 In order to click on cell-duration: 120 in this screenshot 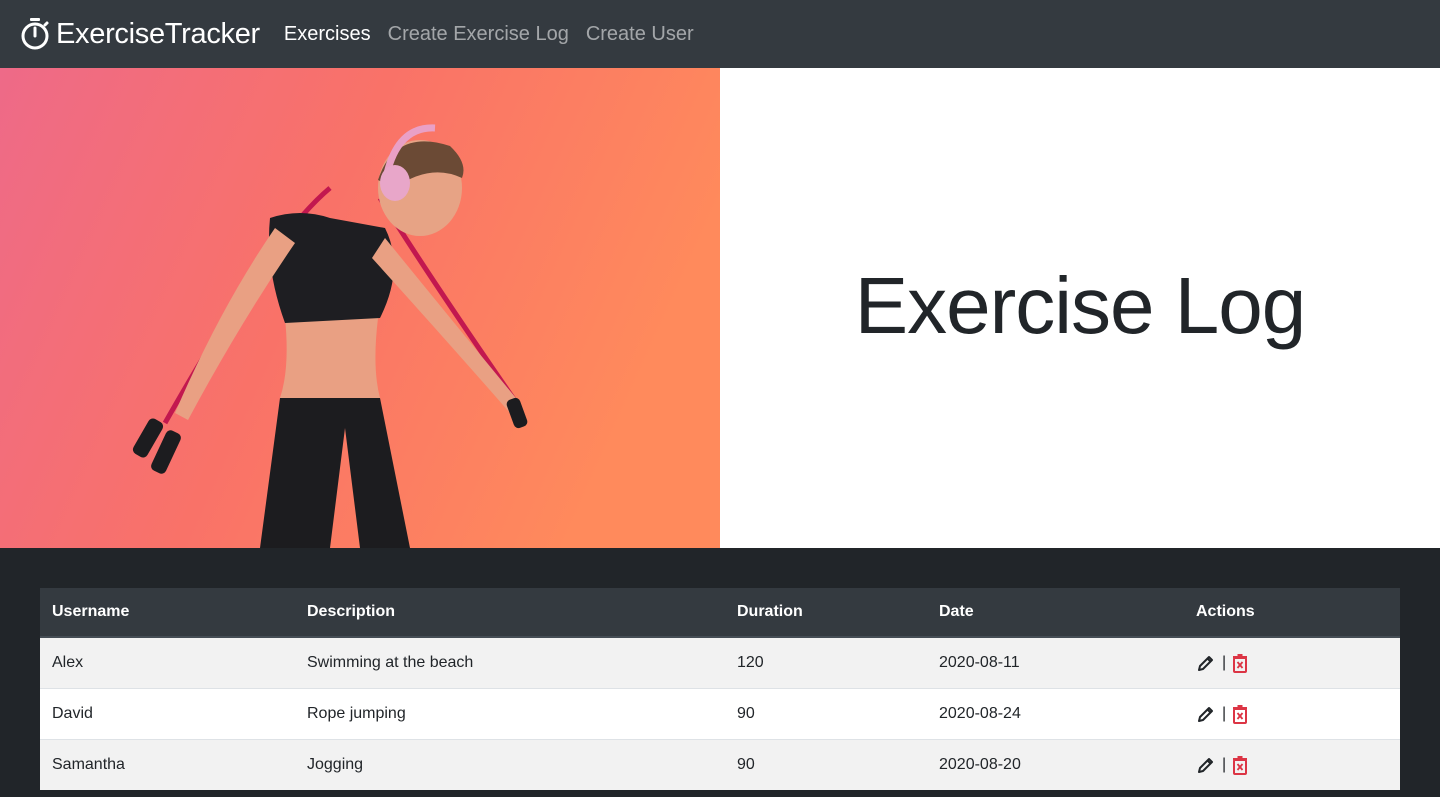, I will do `click(826, 662)`.